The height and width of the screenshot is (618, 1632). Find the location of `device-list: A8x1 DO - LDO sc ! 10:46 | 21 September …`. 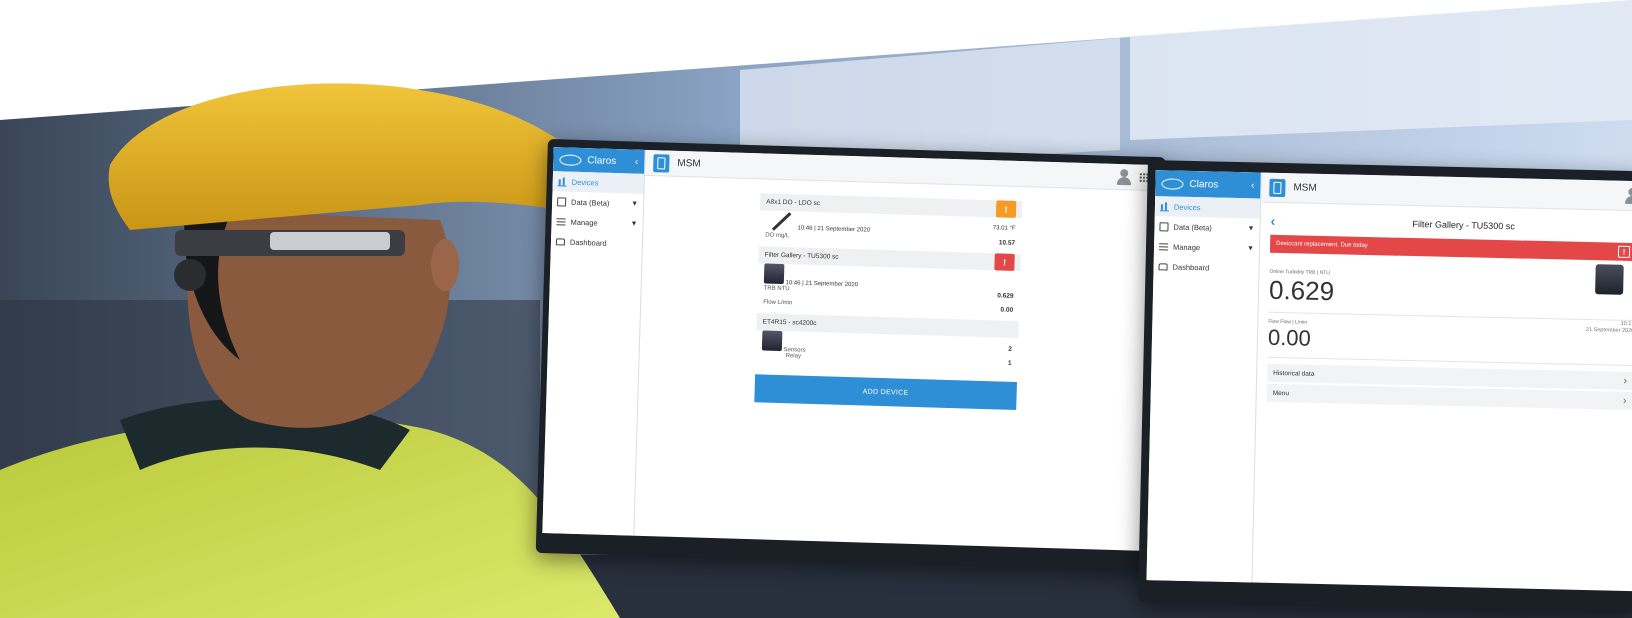

device-list: A8x1 DO - LDO sc ! 10:46 | 21 September … is located at coordinates (888, 302).